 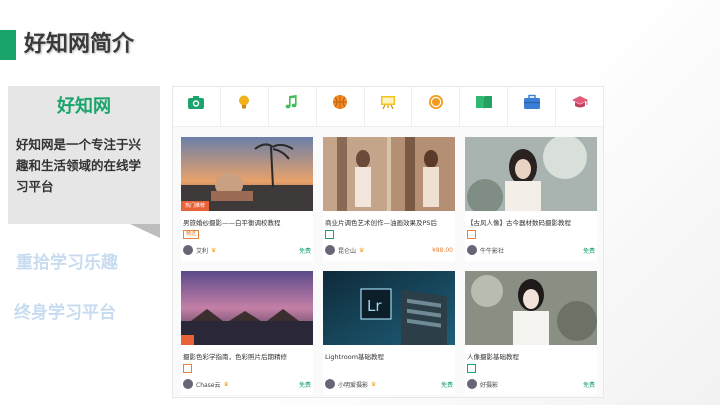 I want to click on category-career, so click(x=532, y=106).